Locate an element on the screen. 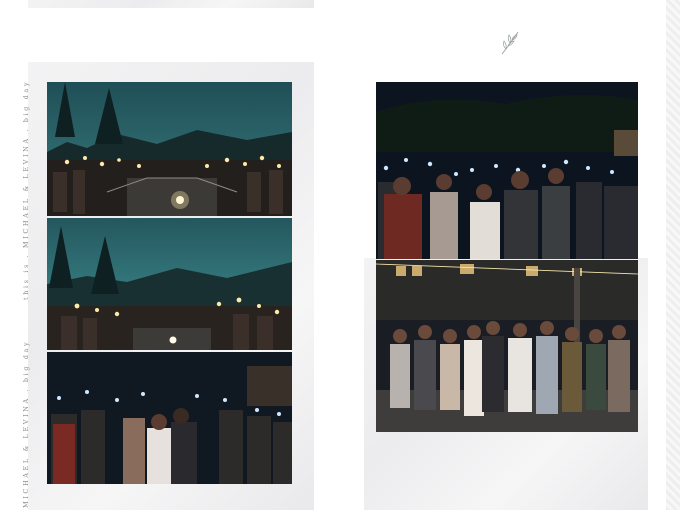 This screenshot has width=680, height=510. page-edge-texture is located at coordinates (673, 255).